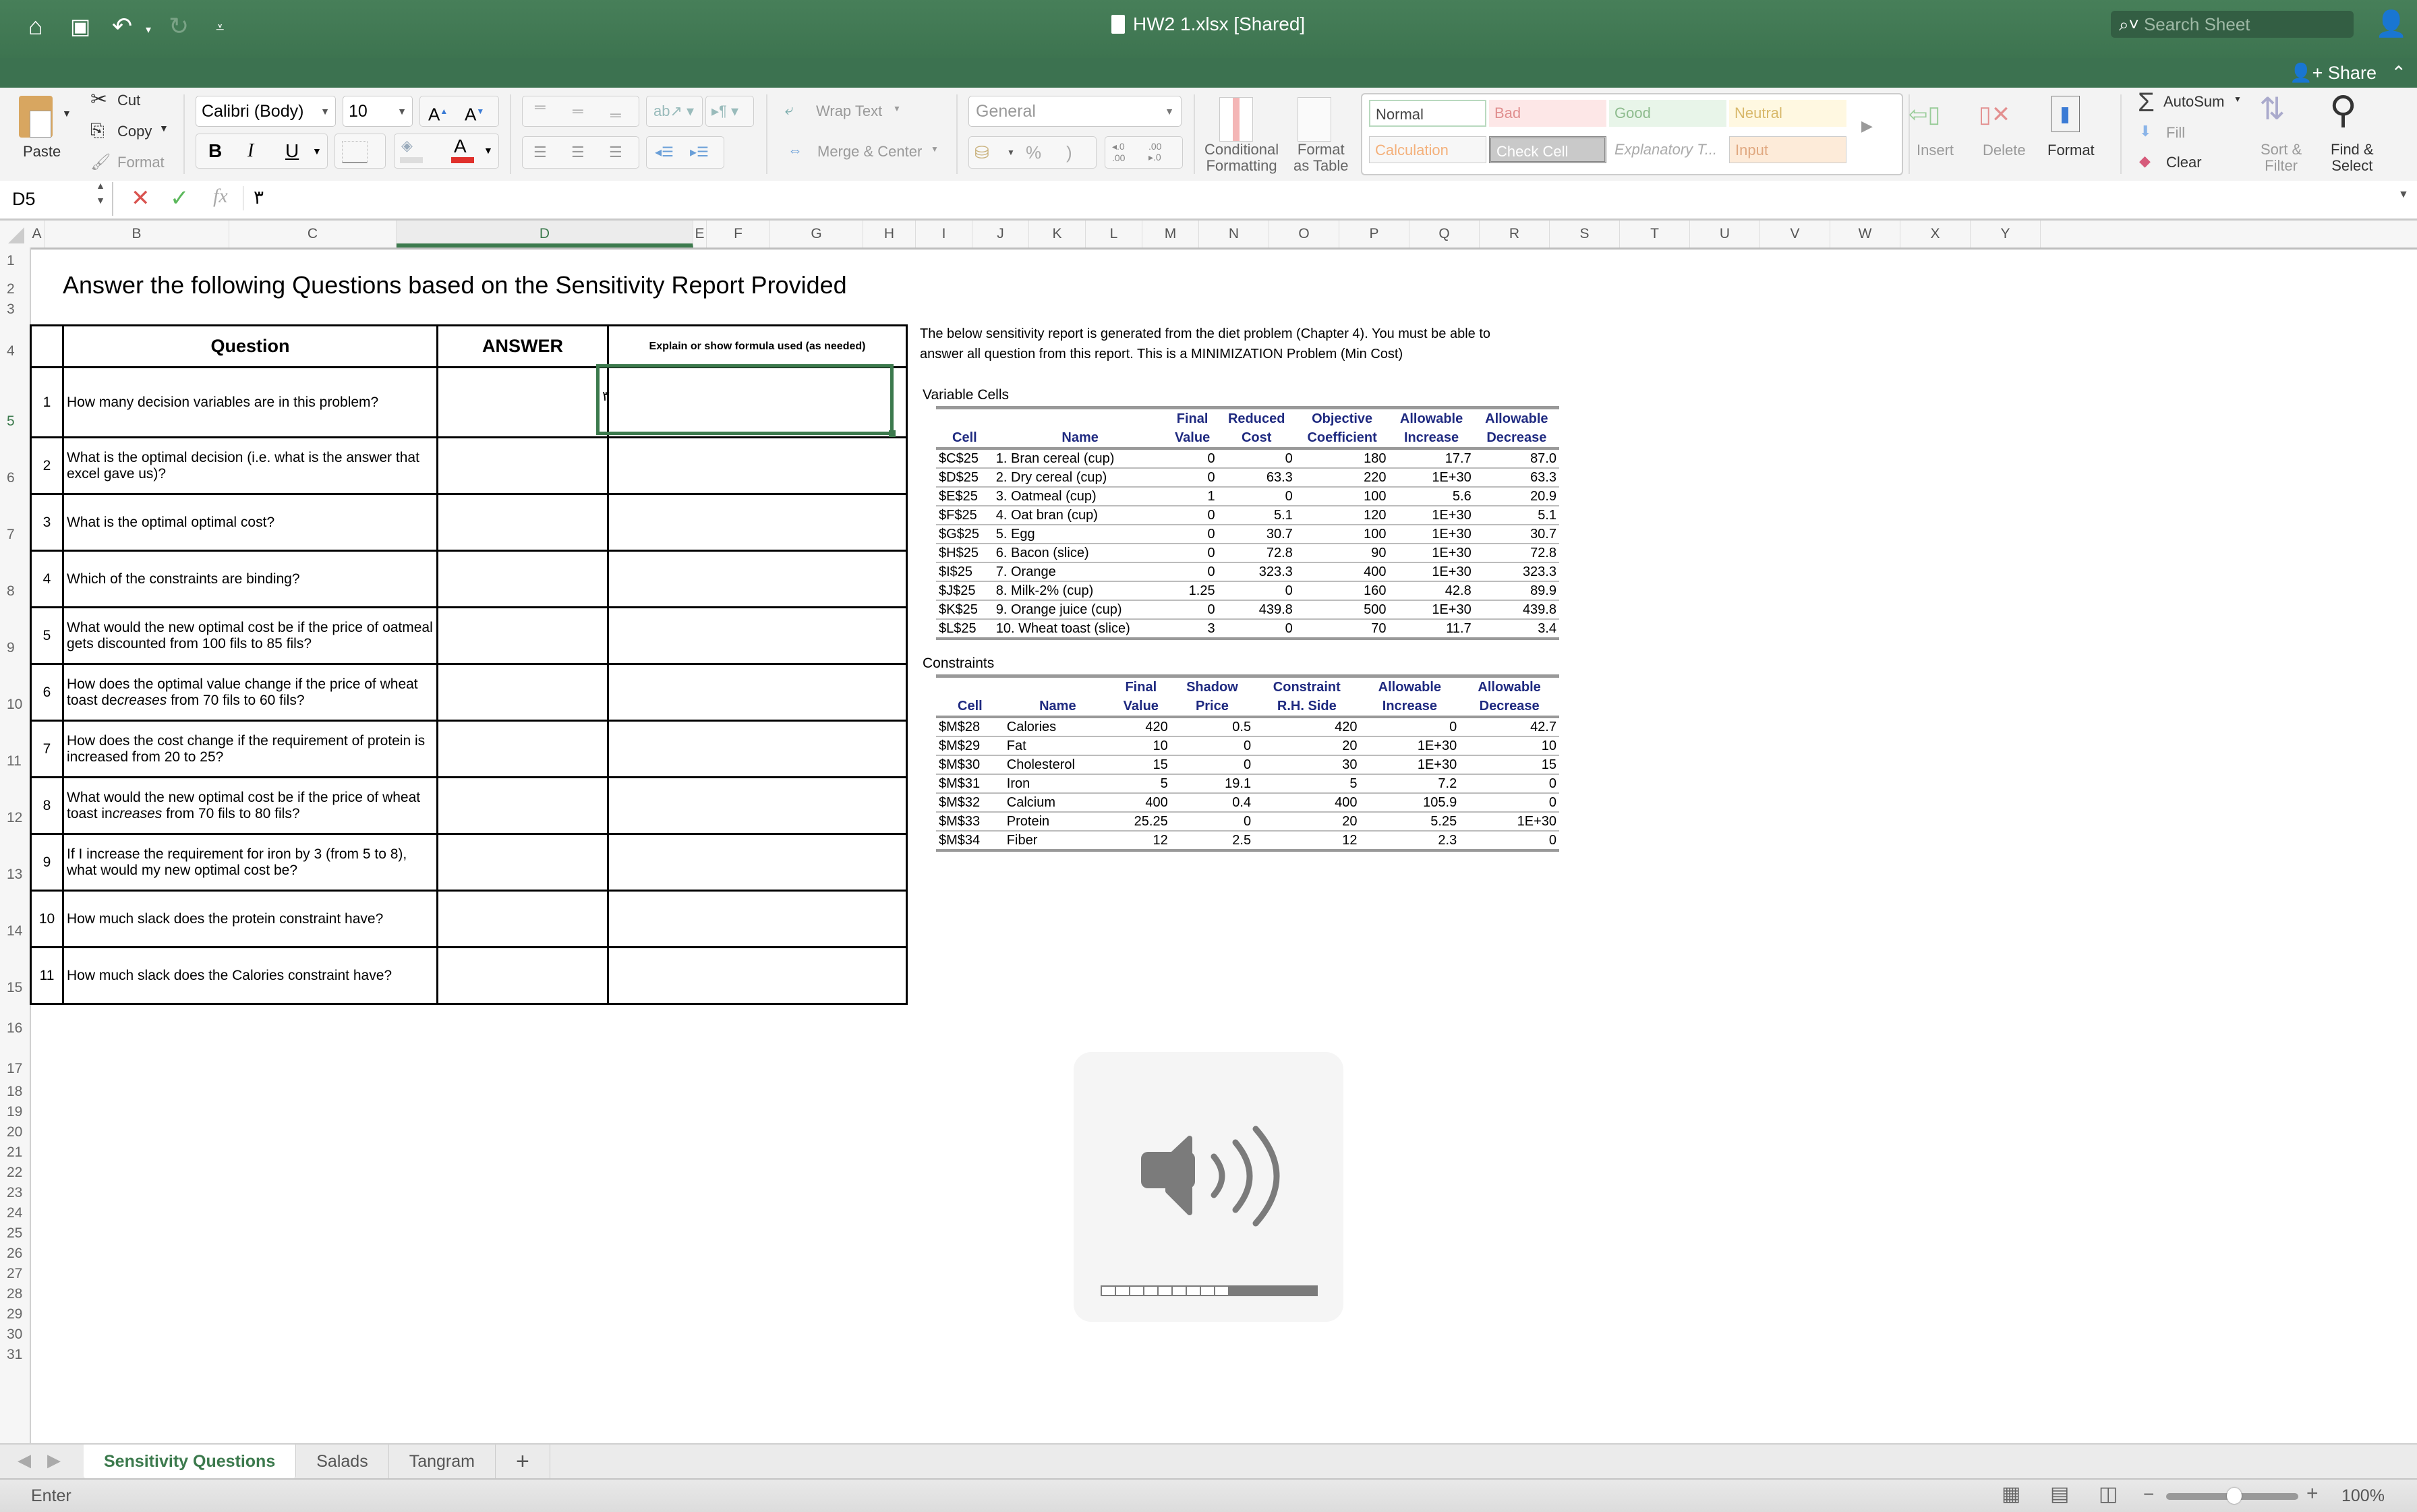  I want to click on cut-button: Cut, so click(128, 100).